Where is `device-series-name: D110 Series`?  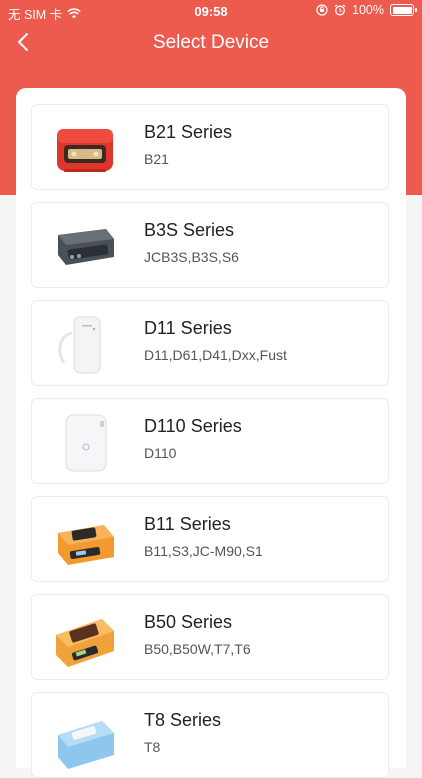 device-series-name: D110 Series is located at coordinates (193, 426).